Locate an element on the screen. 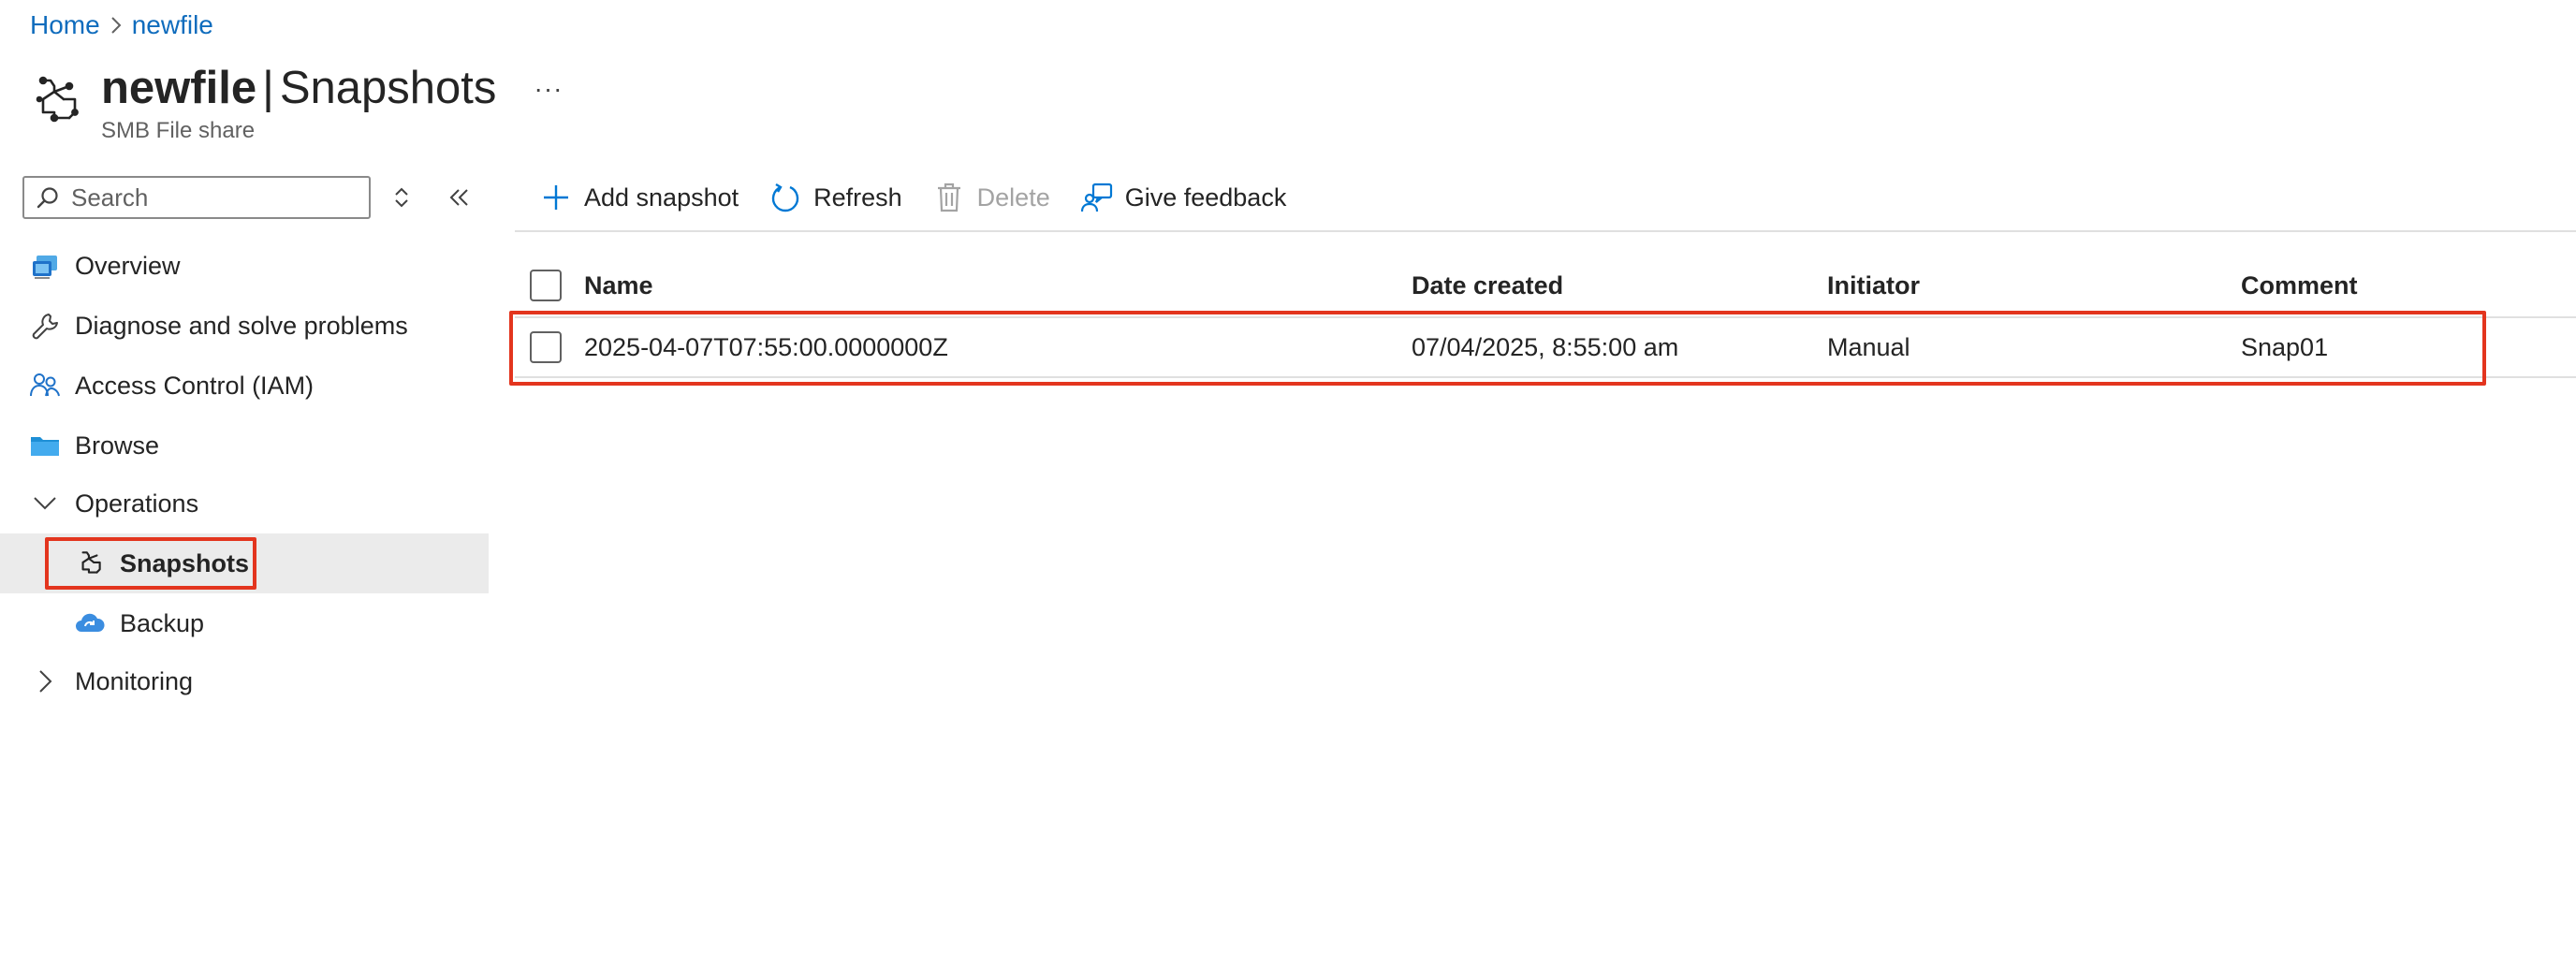 The height and width of the screenshot is (964, 2576). add-snapshot-button: Add snapshot is located at coordinates (639, 197).